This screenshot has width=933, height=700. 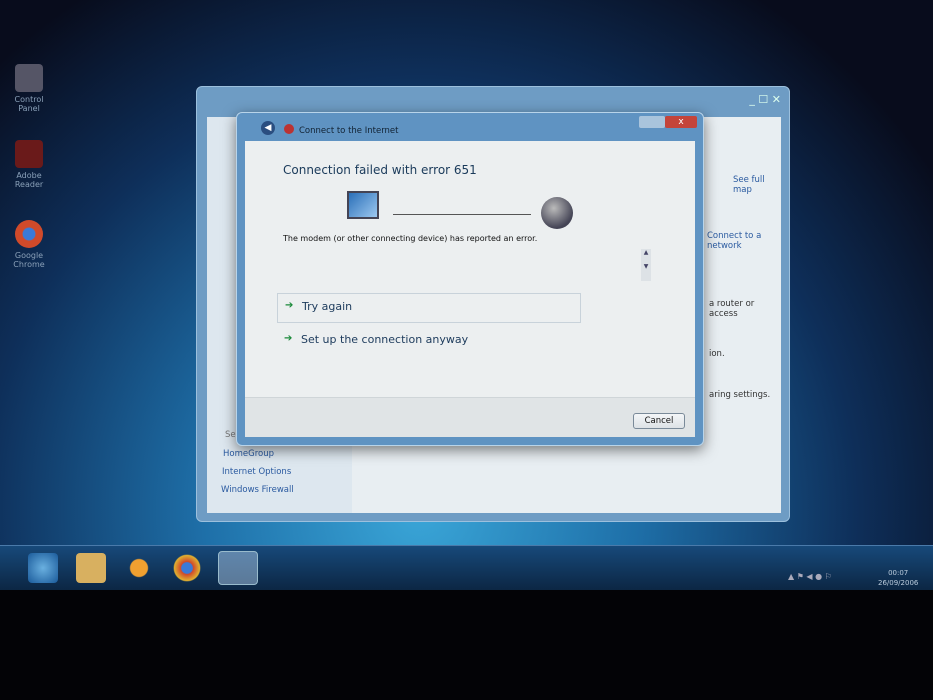 What do you see at coordinates (29, 234) in the screenshot?
I see `chrome-icon` at bounding box center [29, 234].